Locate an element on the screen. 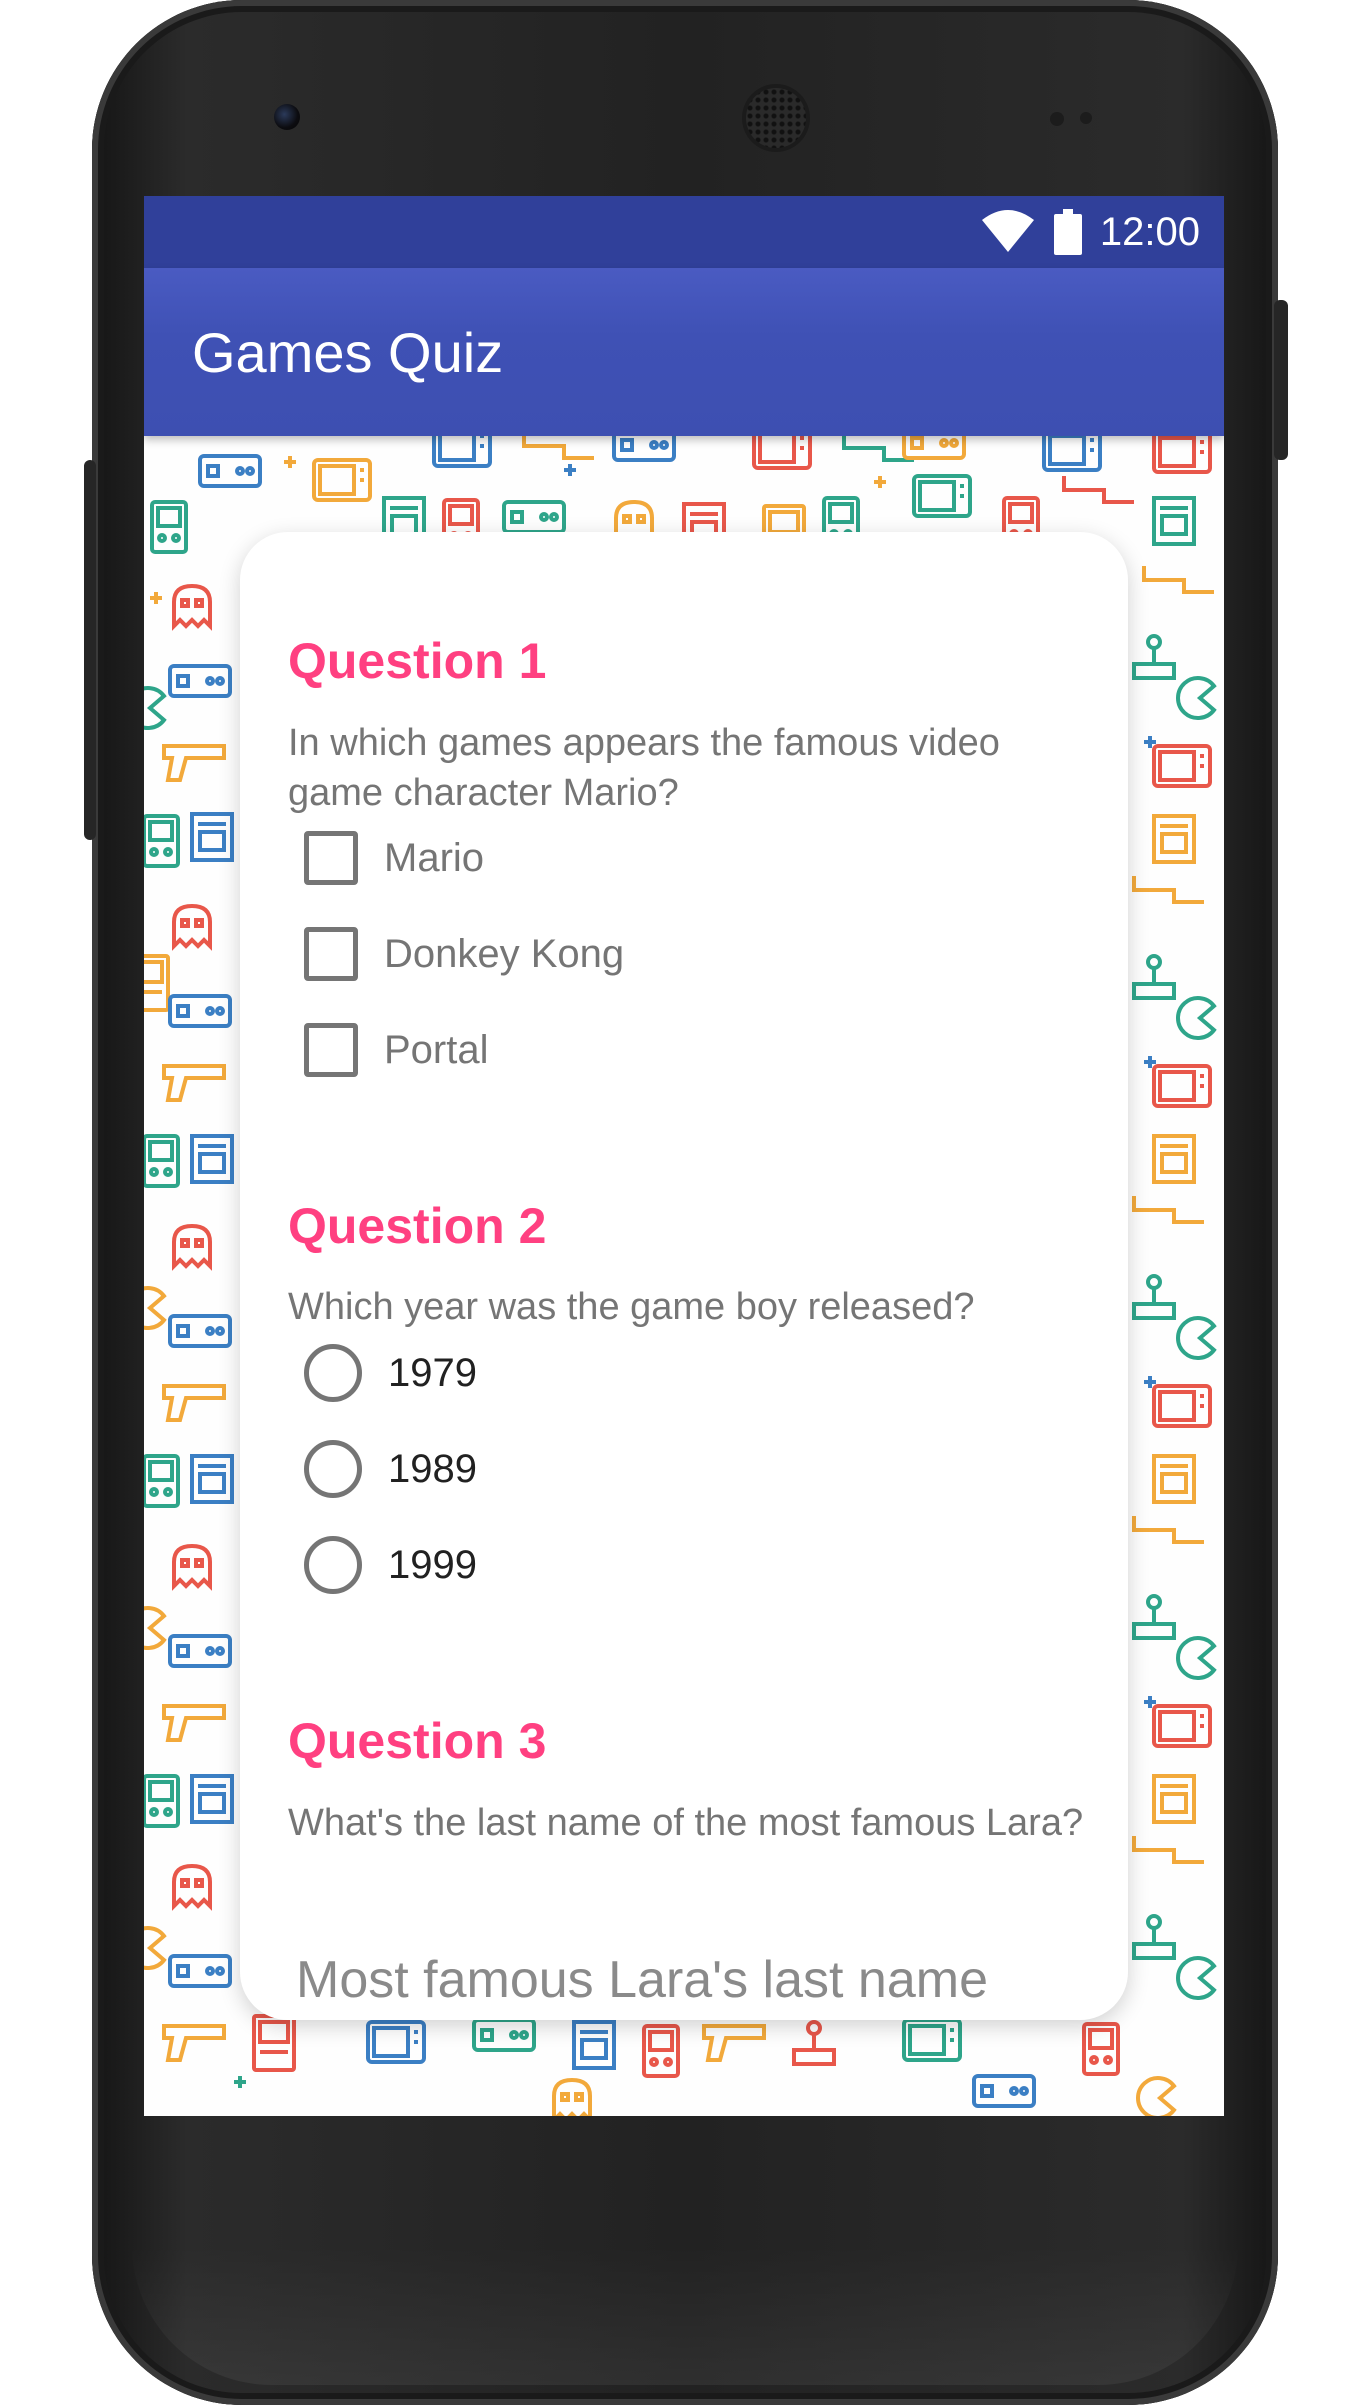 The height and width of the screenshot is (2405, 1370). option-label: Mario is located at coordinates (434, 857).